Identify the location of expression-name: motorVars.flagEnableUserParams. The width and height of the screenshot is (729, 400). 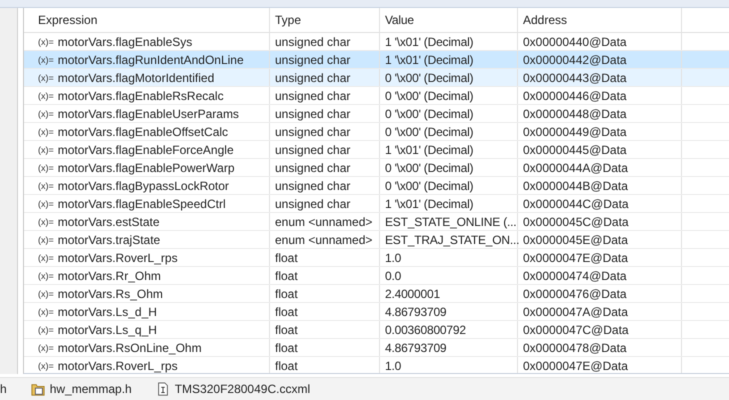
(148, 113).